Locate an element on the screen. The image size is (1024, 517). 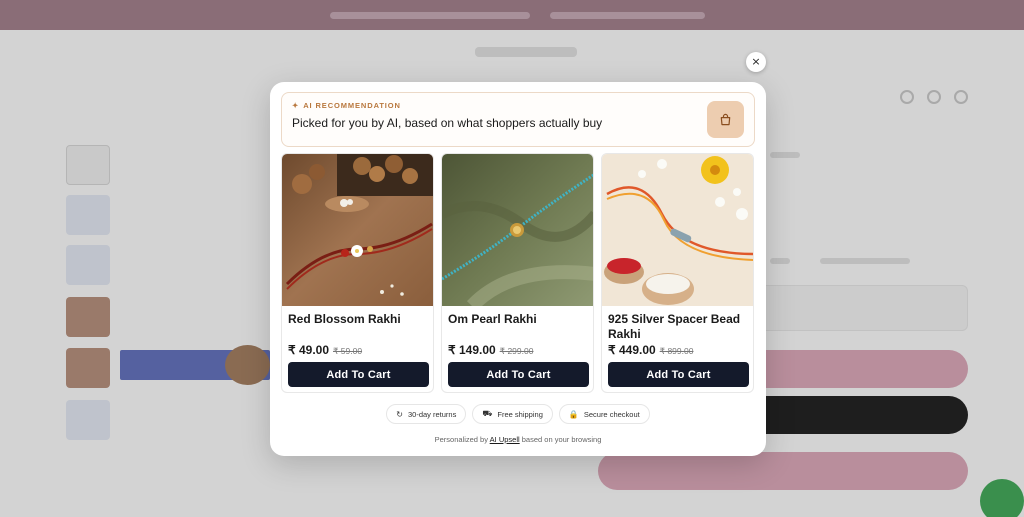
badge-label: 30-day returns is located at coordinates (432, 414).